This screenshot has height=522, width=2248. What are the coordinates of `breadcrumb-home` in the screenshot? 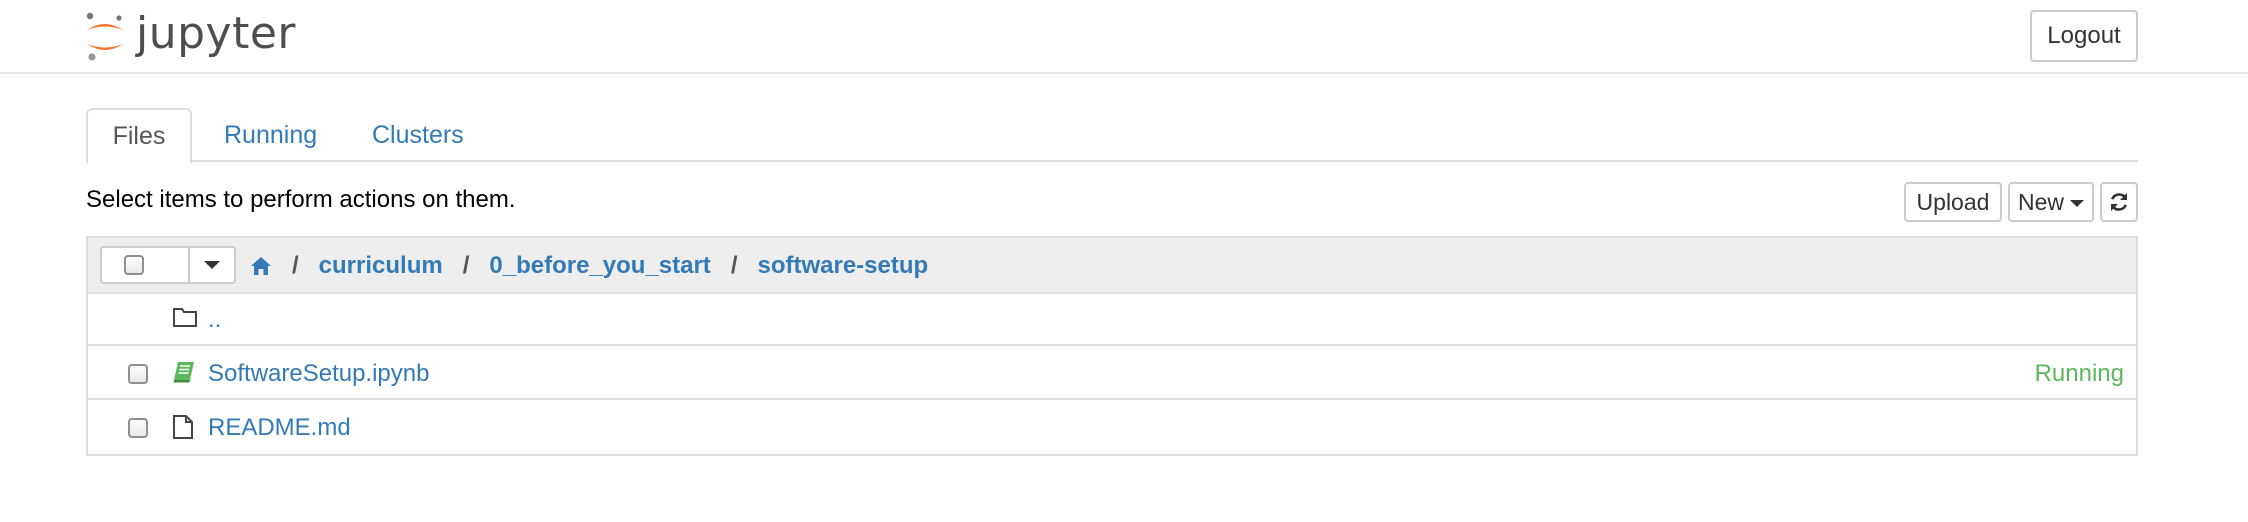 It's located at (261, 266).